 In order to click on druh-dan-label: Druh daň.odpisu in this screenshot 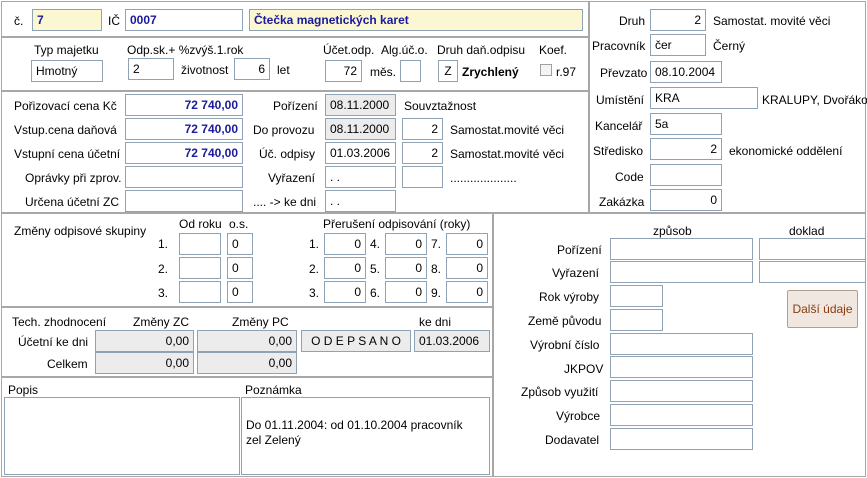, I will do `click(481, 50)`.